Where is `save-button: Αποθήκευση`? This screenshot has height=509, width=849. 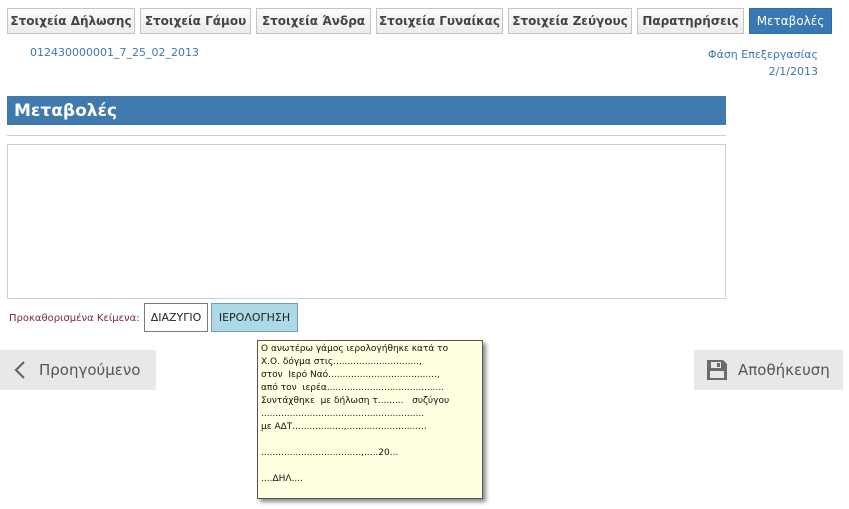 save-button: Αποθήκευση is located at coordinates (768, 370).